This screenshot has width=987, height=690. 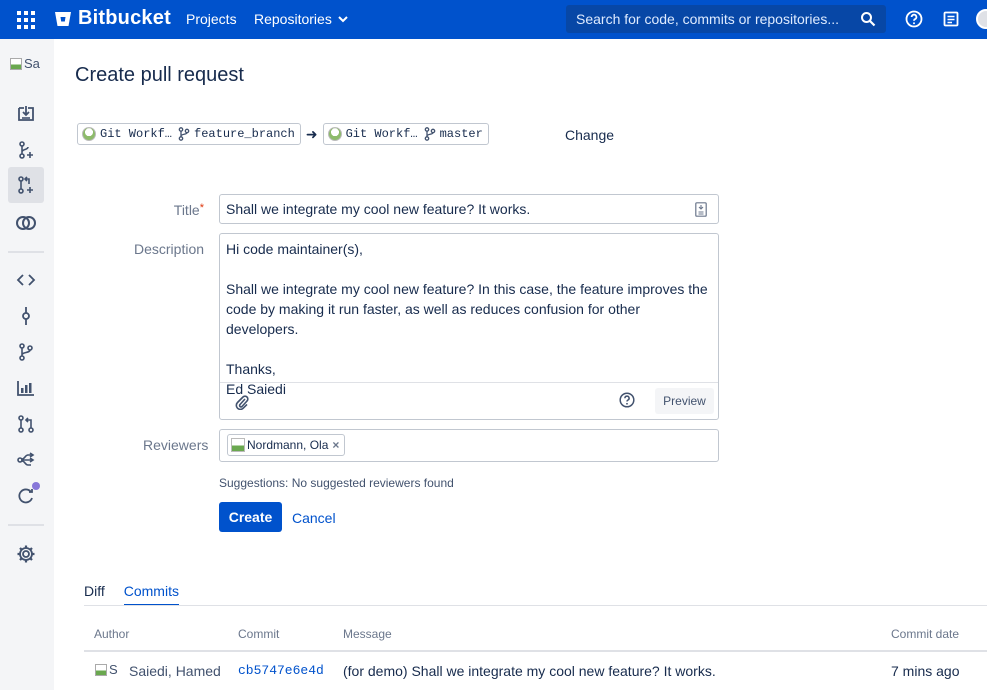 What do you see at coordinates (175, 671) in the screenshot?
I see `commit-author: Saiedi, Hamed` at bounding box center [175, 671].